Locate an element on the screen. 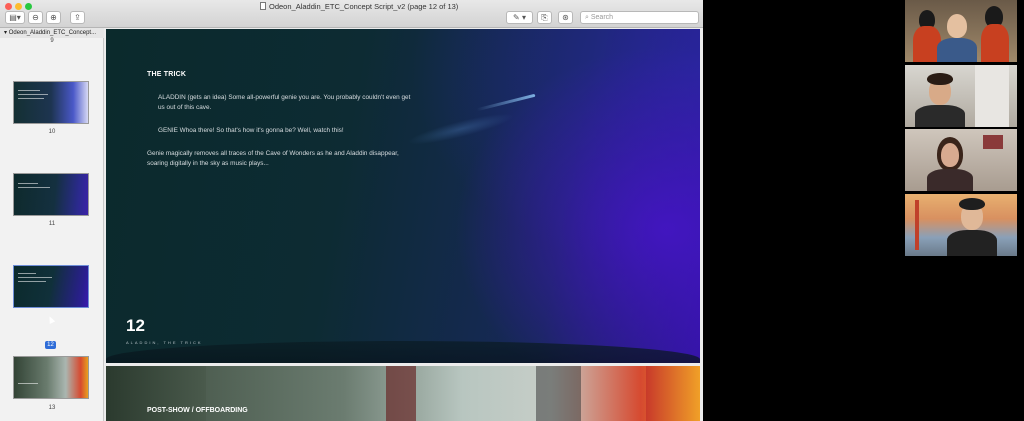  slide-footer: ALADDIN, THE TRICK is located at coordinates (164, 342).